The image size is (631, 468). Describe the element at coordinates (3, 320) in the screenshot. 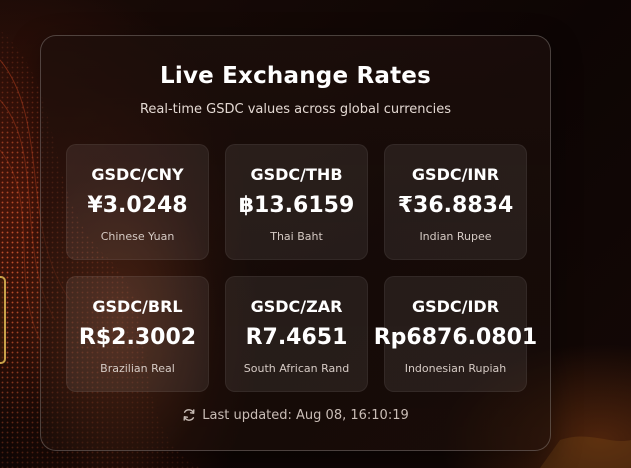

I see `side-drawer-handle` at that location.